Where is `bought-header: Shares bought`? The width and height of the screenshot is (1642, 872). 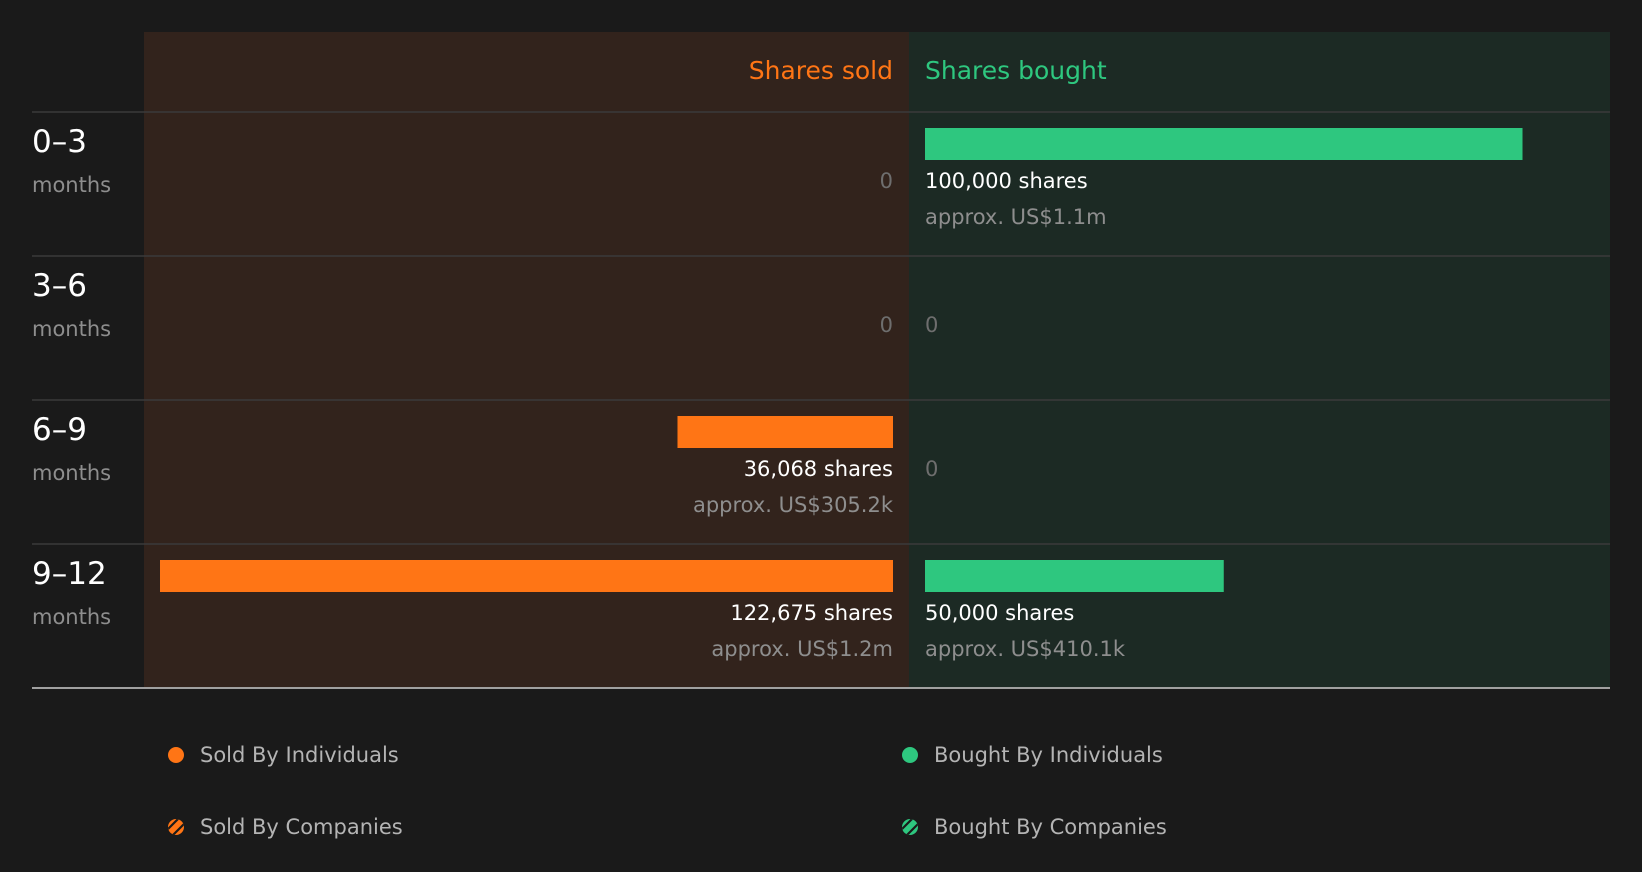
bought-header: Shares bought is located at coordinates (1016, 70).